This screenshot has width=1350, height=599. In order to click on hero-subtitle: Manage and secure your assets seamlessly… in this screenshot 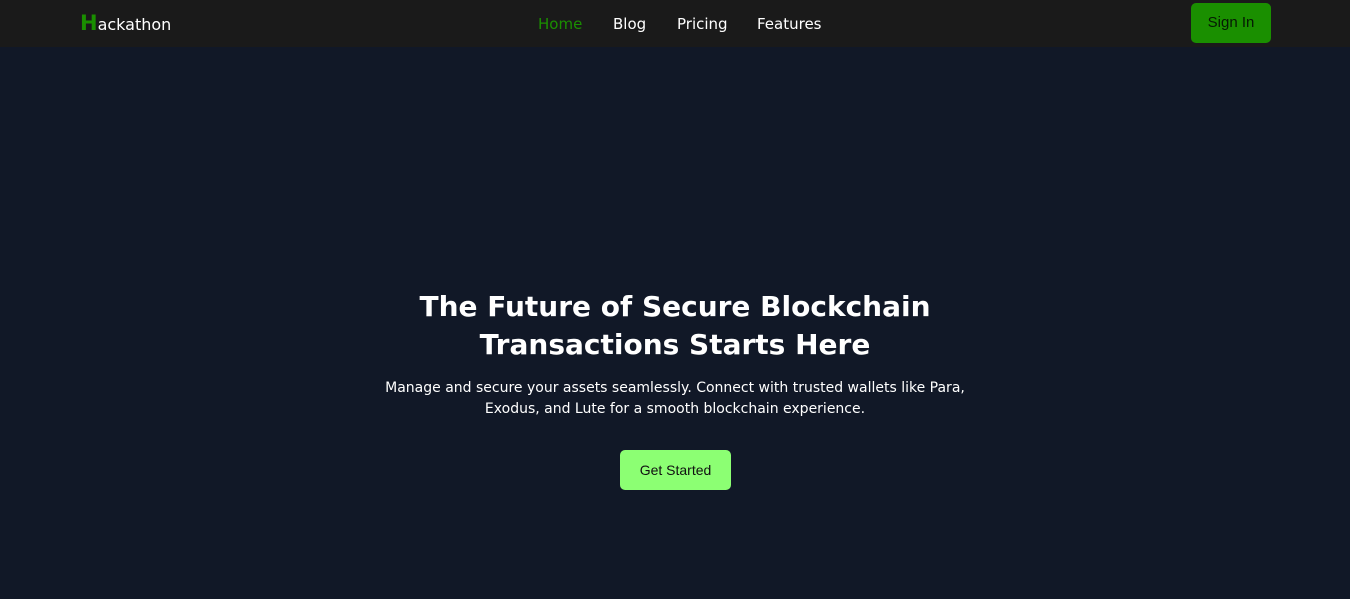, I will do `click(675, 399)`.